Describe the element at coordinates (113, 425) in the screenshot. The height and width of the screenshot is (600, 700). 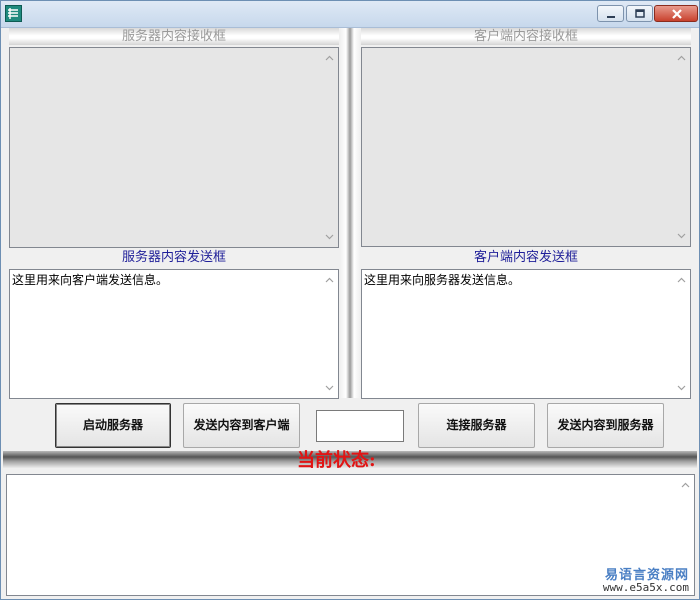
I see `start-server-button: 启动服务器` at that location.